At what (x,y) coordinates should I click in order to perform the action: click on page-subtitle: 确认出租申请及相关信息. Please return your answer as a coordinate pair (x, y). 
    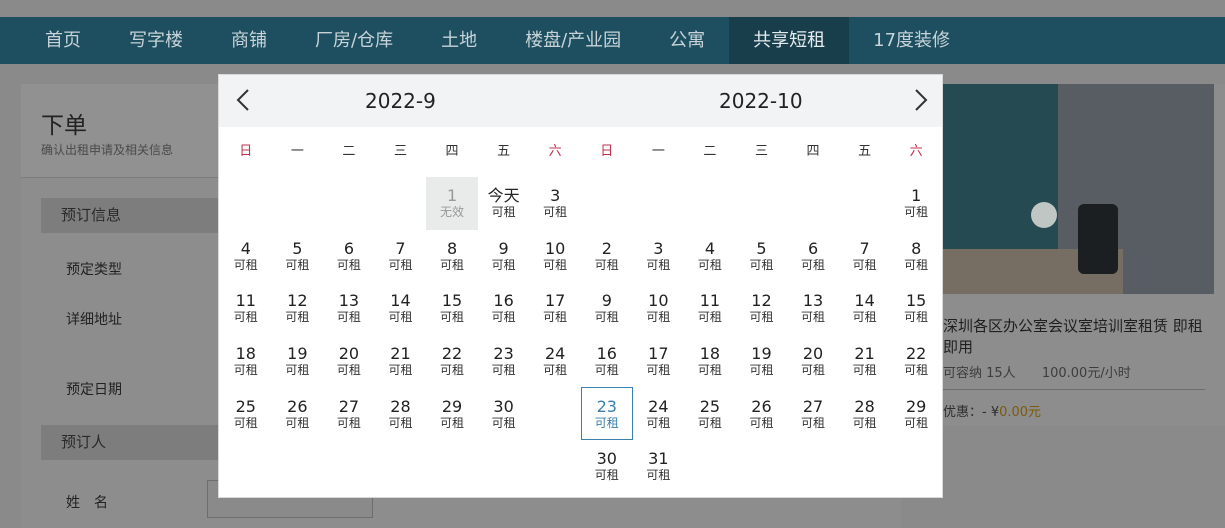
    Looking at the image, I should click on (107, 150).